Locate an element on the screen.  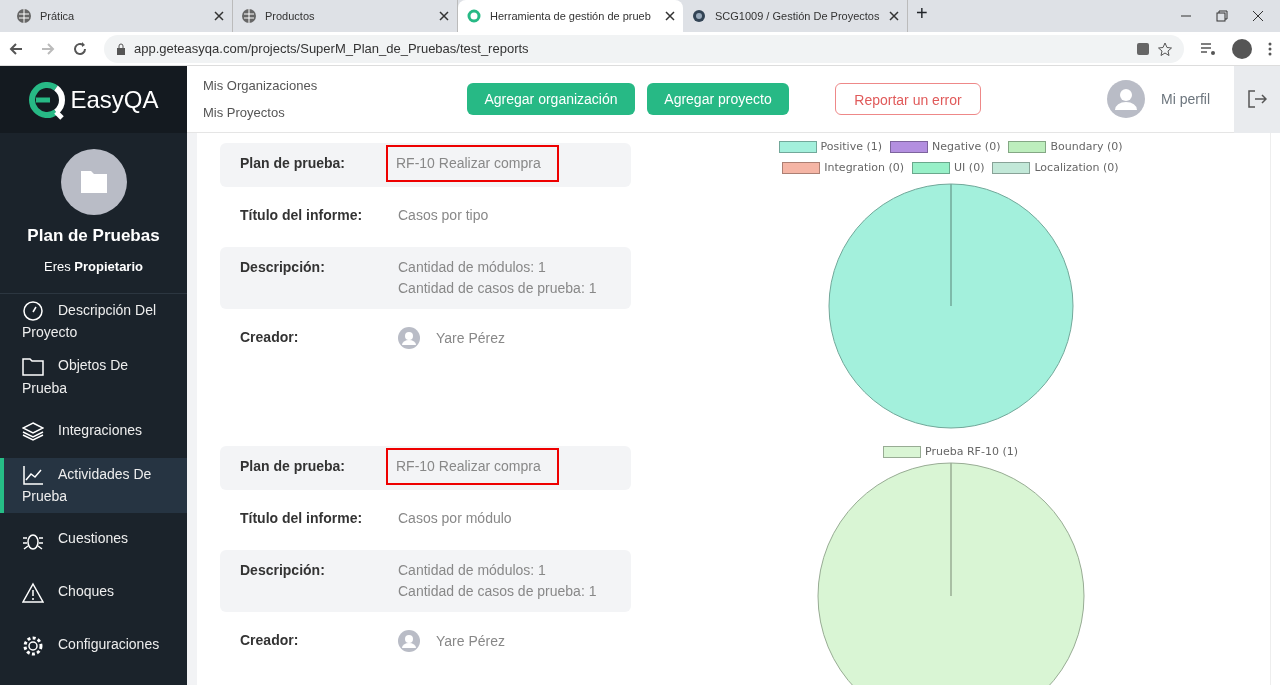
address-bar: app.geteasyqa.com/projects/SuperM_Plan_de_Pruebas/test_reports is located at coordinates (644, 48).